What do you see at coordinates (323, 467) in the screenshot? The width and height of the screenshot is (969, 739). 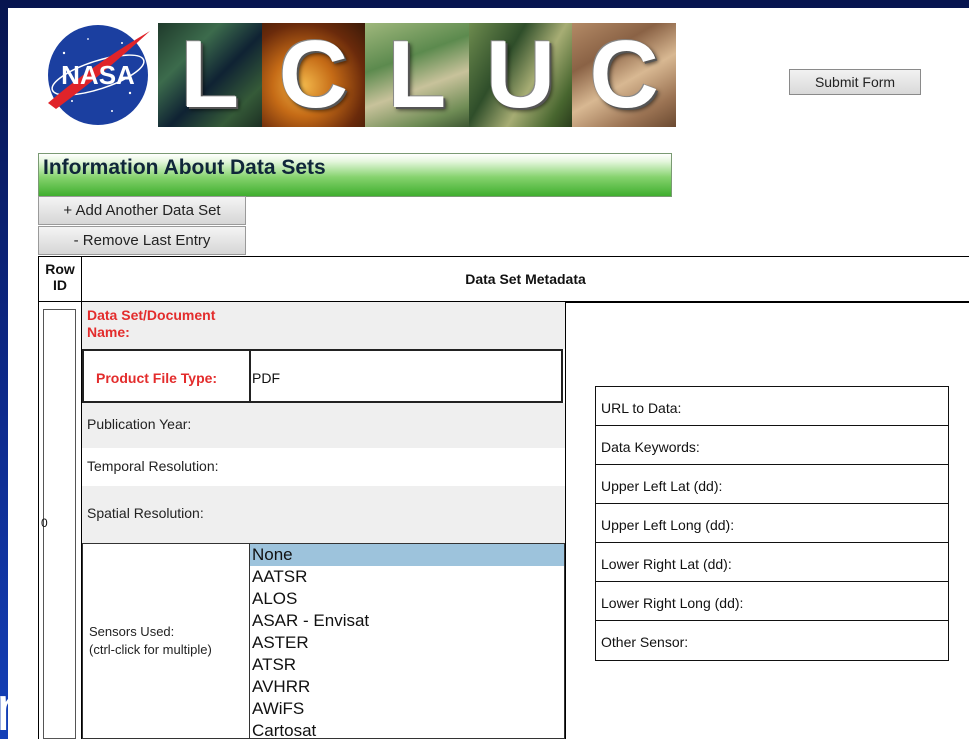 I see `temporal-resolution-row: Temporal Resolution:` at bounding box center [323, 467].